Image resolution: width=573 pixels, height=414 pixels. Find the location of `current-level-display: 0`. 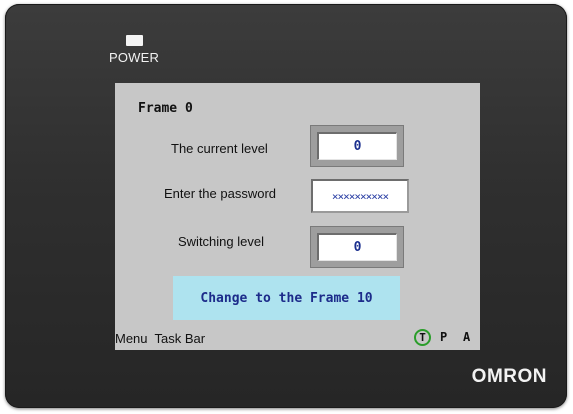

current-level-display: 0 is located at coordinates (357, 146).